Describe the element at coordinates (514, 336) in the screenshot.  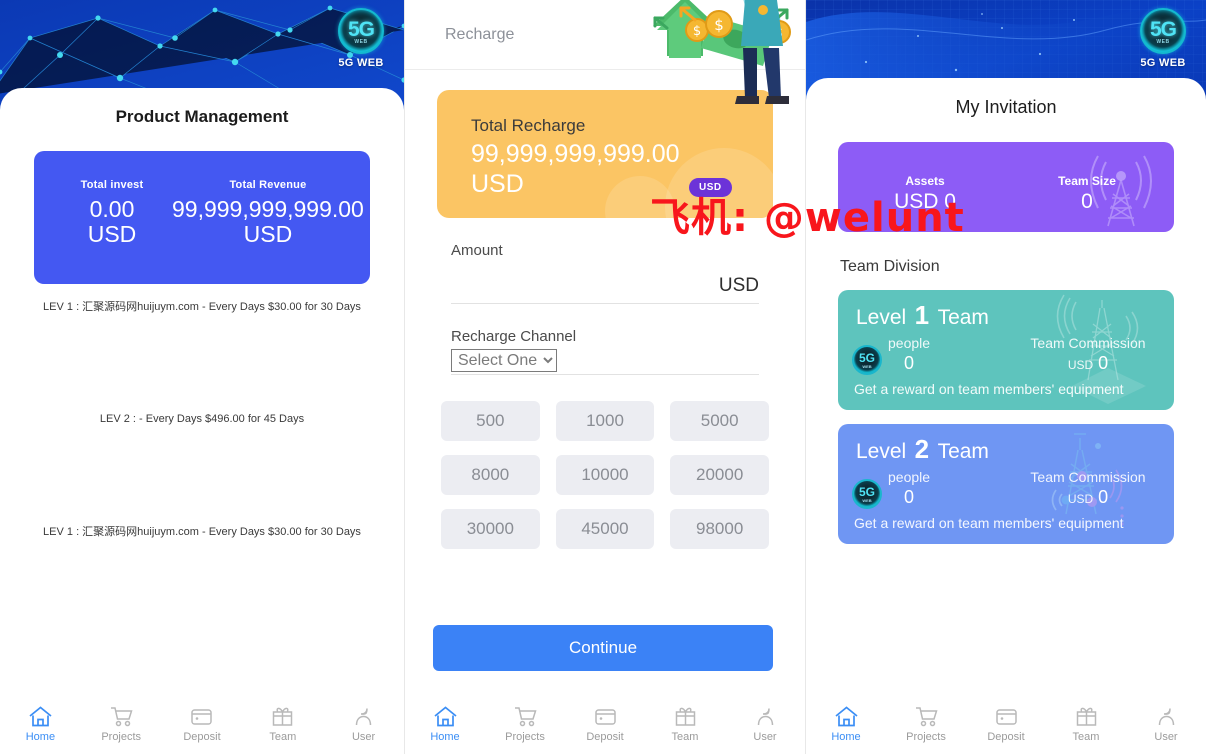
I see `channel-label: Recharge Channel` at that location.